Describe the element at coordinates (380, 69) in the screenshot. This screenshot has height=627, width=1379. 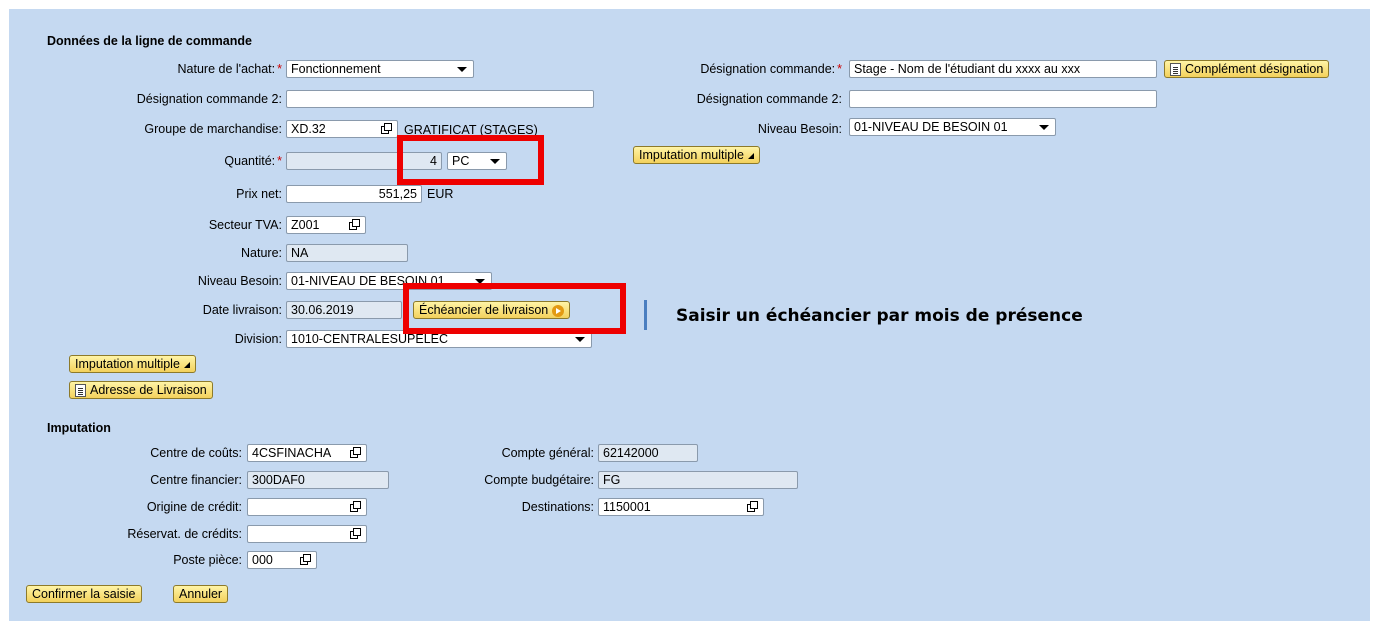
I see `nature-achat-dropdown: Fonctionnement` at that location.